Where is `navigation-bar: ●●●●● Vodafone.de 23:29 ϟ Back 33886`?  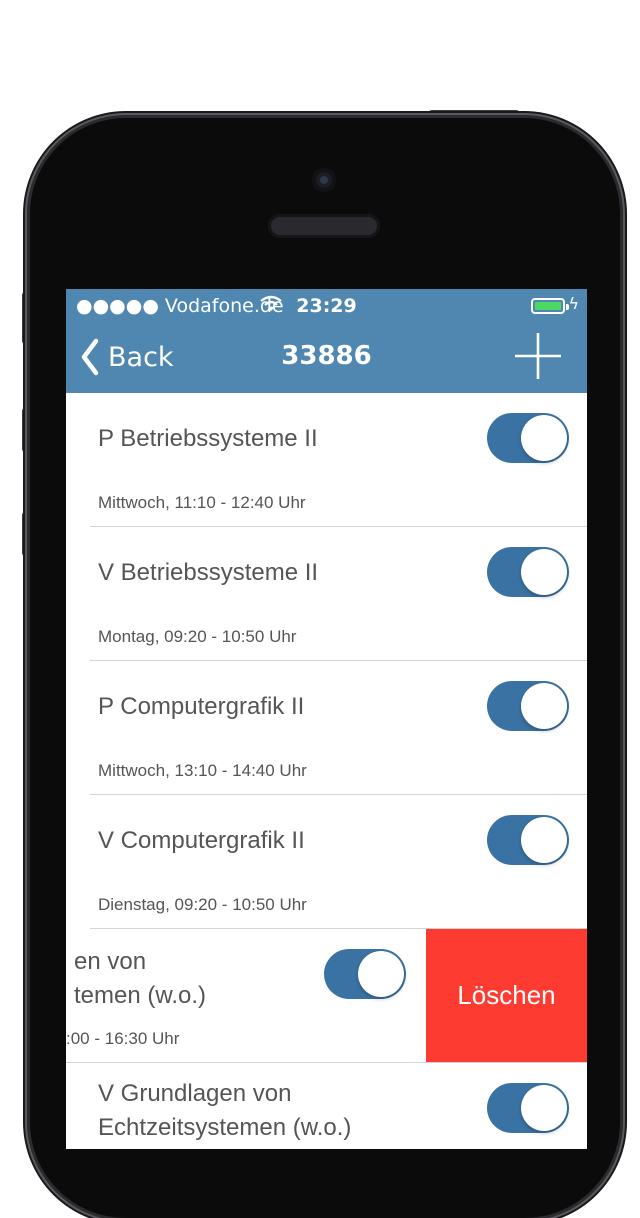 navigation-bar: ●●●●● Vodafone.de 23:29 ϟ Back 33886 is located at coordinates (326, 341).